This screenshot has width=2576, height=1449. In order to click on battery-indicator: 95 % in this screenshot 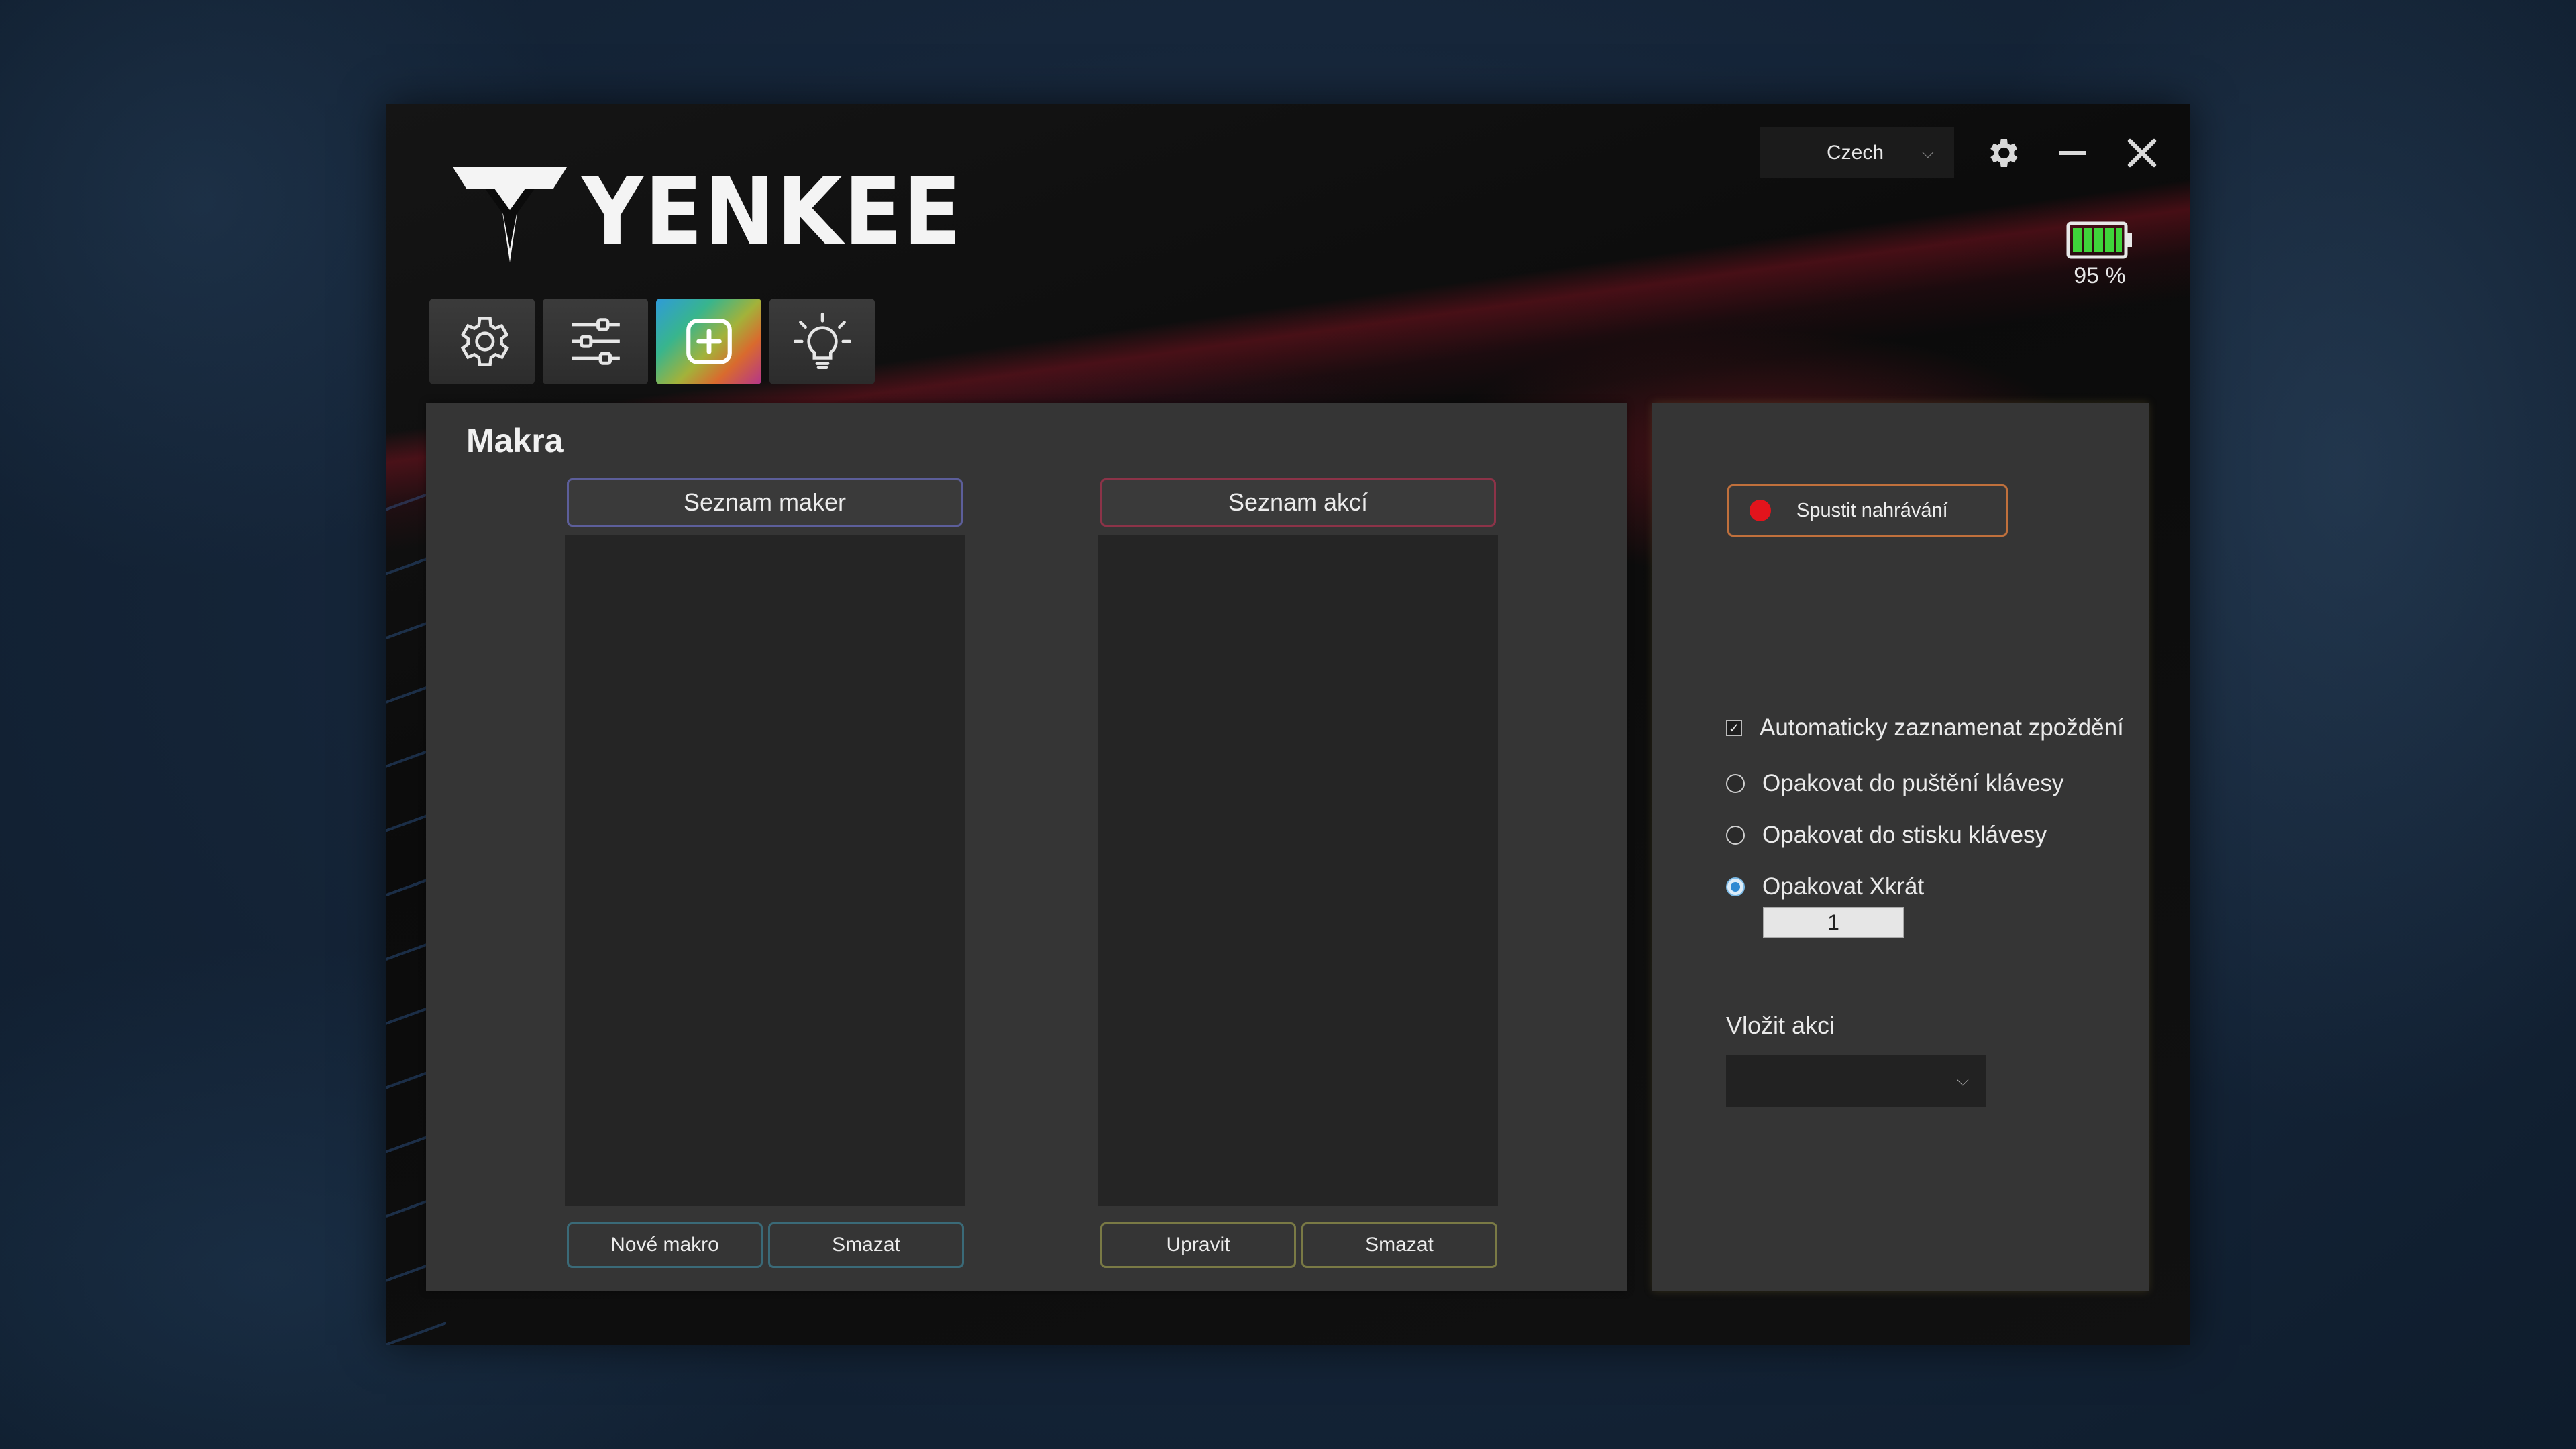, I will do `click(2099, 255)`.